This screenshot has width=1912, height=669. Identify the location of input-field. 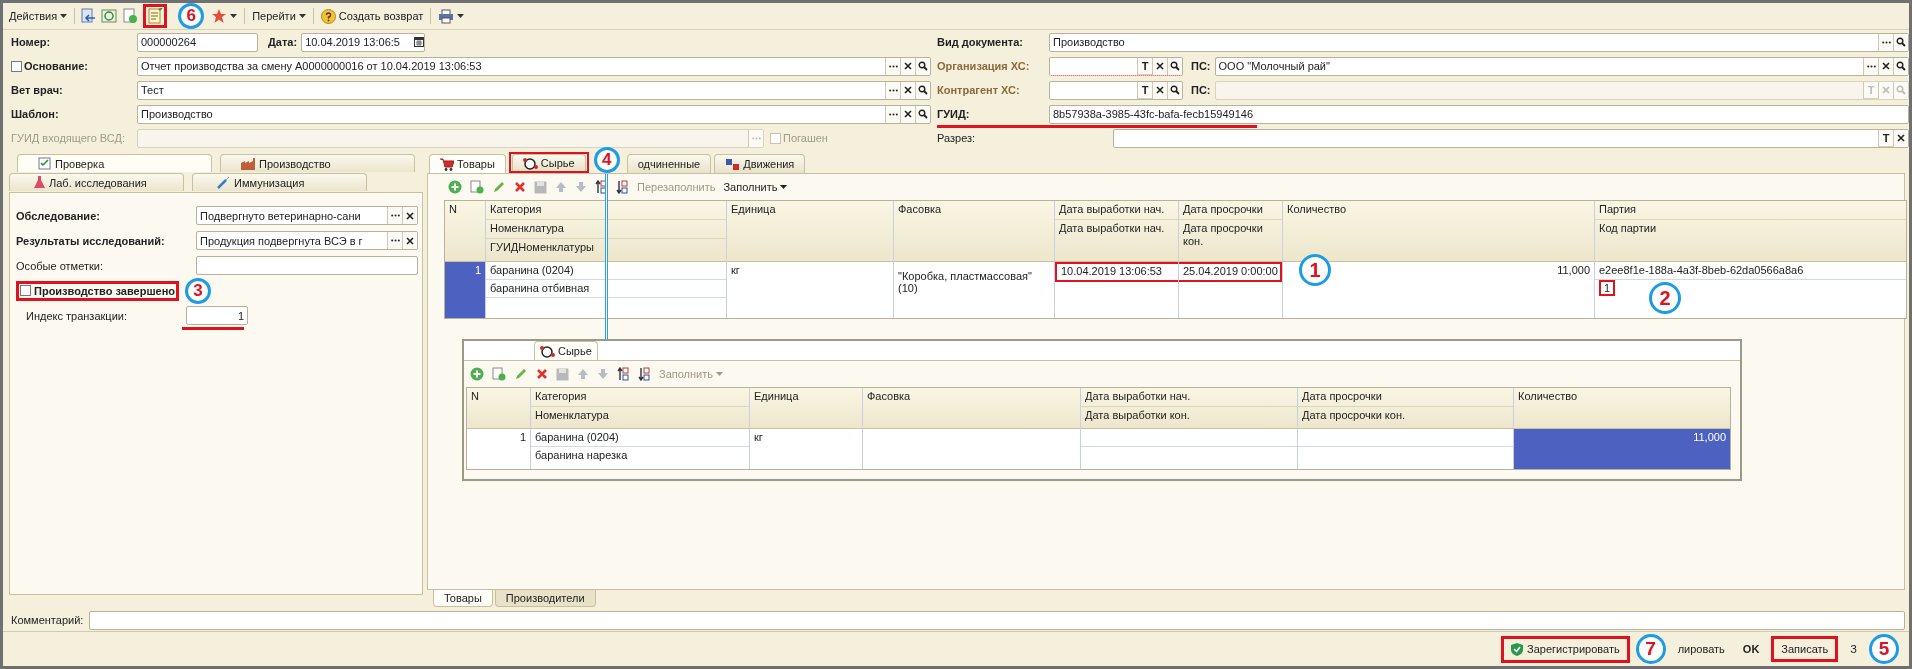
(307, 265).